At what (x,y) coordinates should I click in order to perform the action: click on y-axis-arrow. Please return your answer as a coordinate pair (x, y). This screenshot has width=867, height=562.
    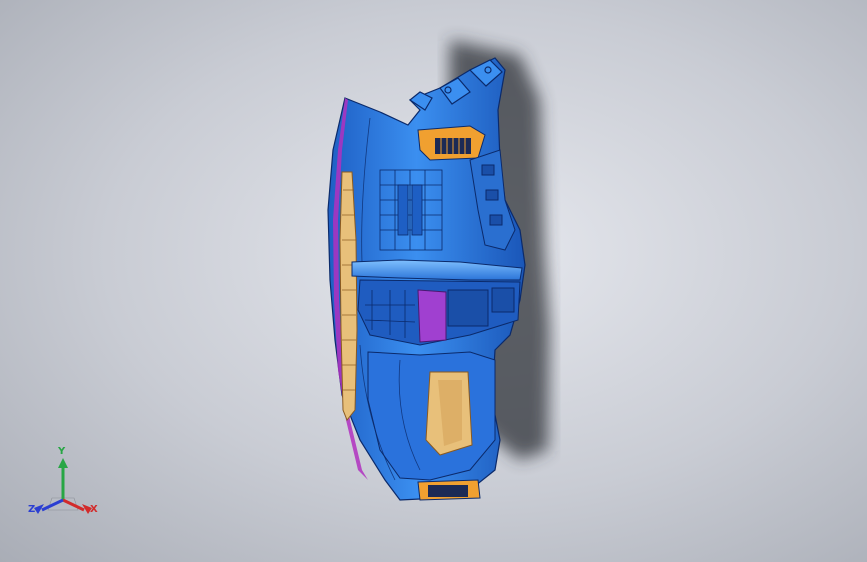
    Looking at the image, I should click on (63, 463).